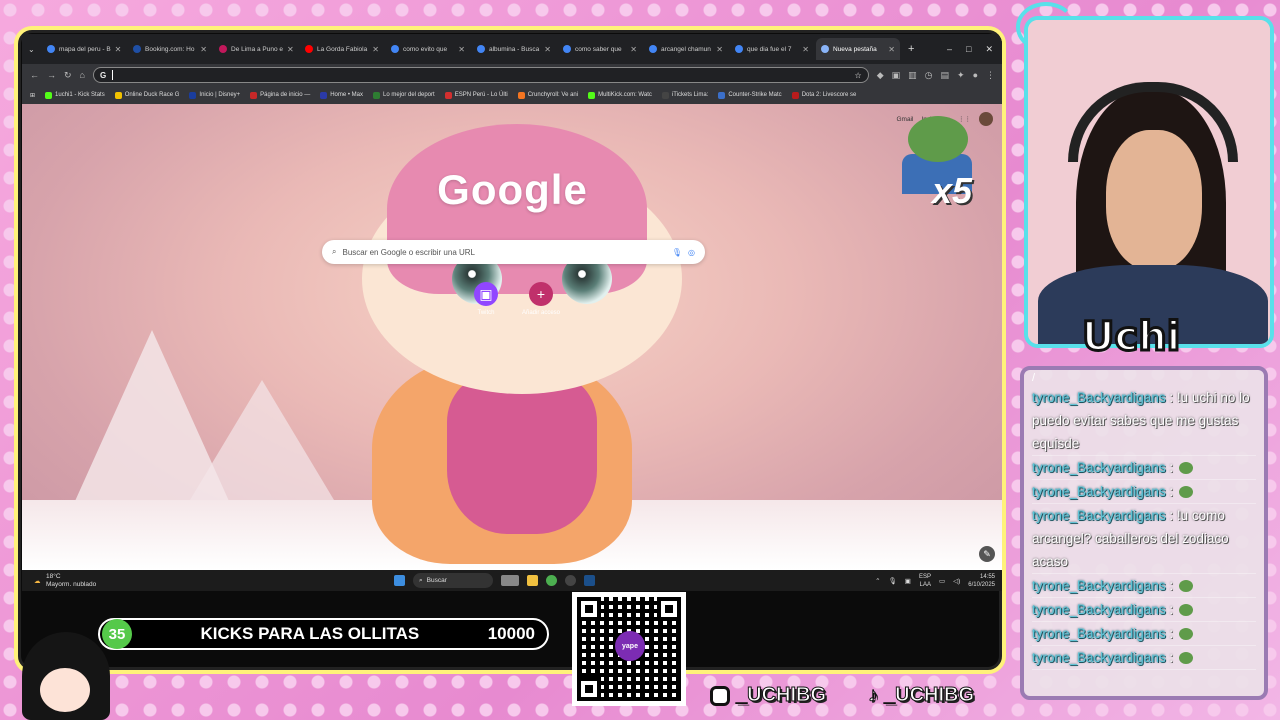  Describe the element at coordinates (553, 95) in the screenshot. I see `bookmark-label: Crunchyroll: Ve ani` at that location.